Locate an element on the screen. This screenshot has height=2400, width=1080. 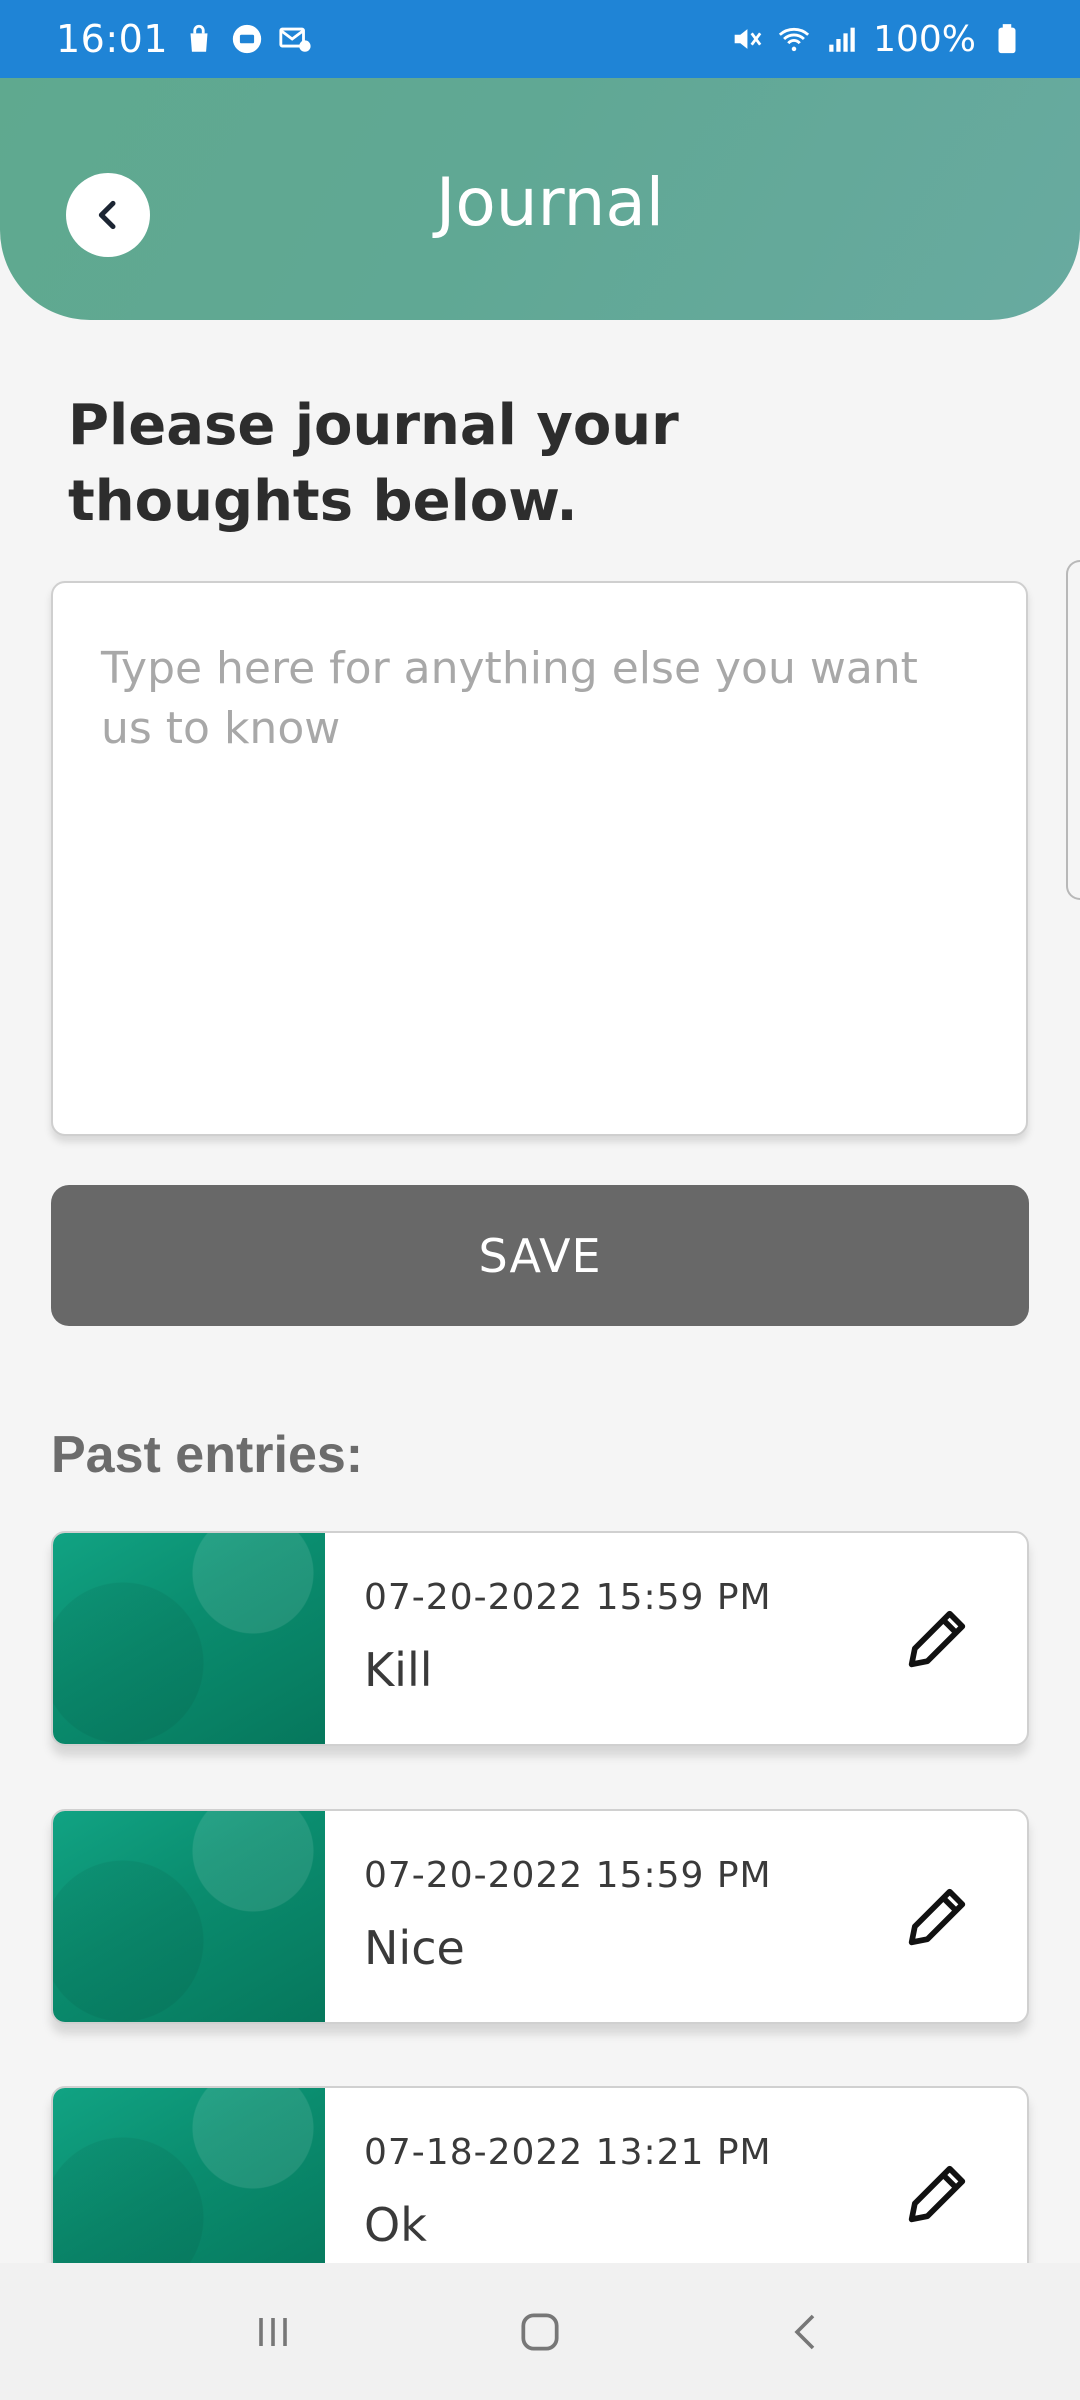
shopping-bag-icon is located at coordinates (199, 38).